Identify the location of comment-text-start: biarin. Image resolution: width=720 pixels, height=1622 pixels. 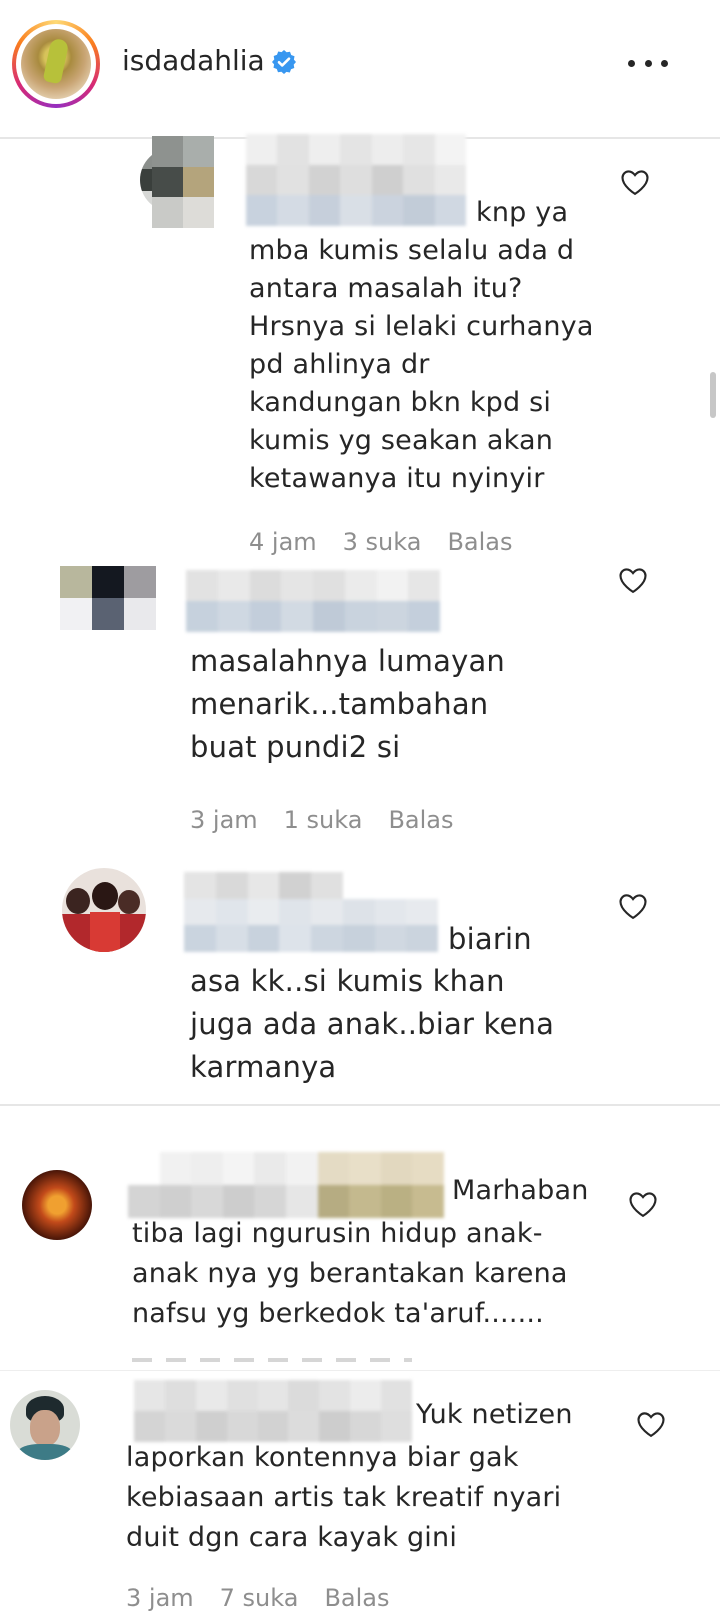
(490, 939).